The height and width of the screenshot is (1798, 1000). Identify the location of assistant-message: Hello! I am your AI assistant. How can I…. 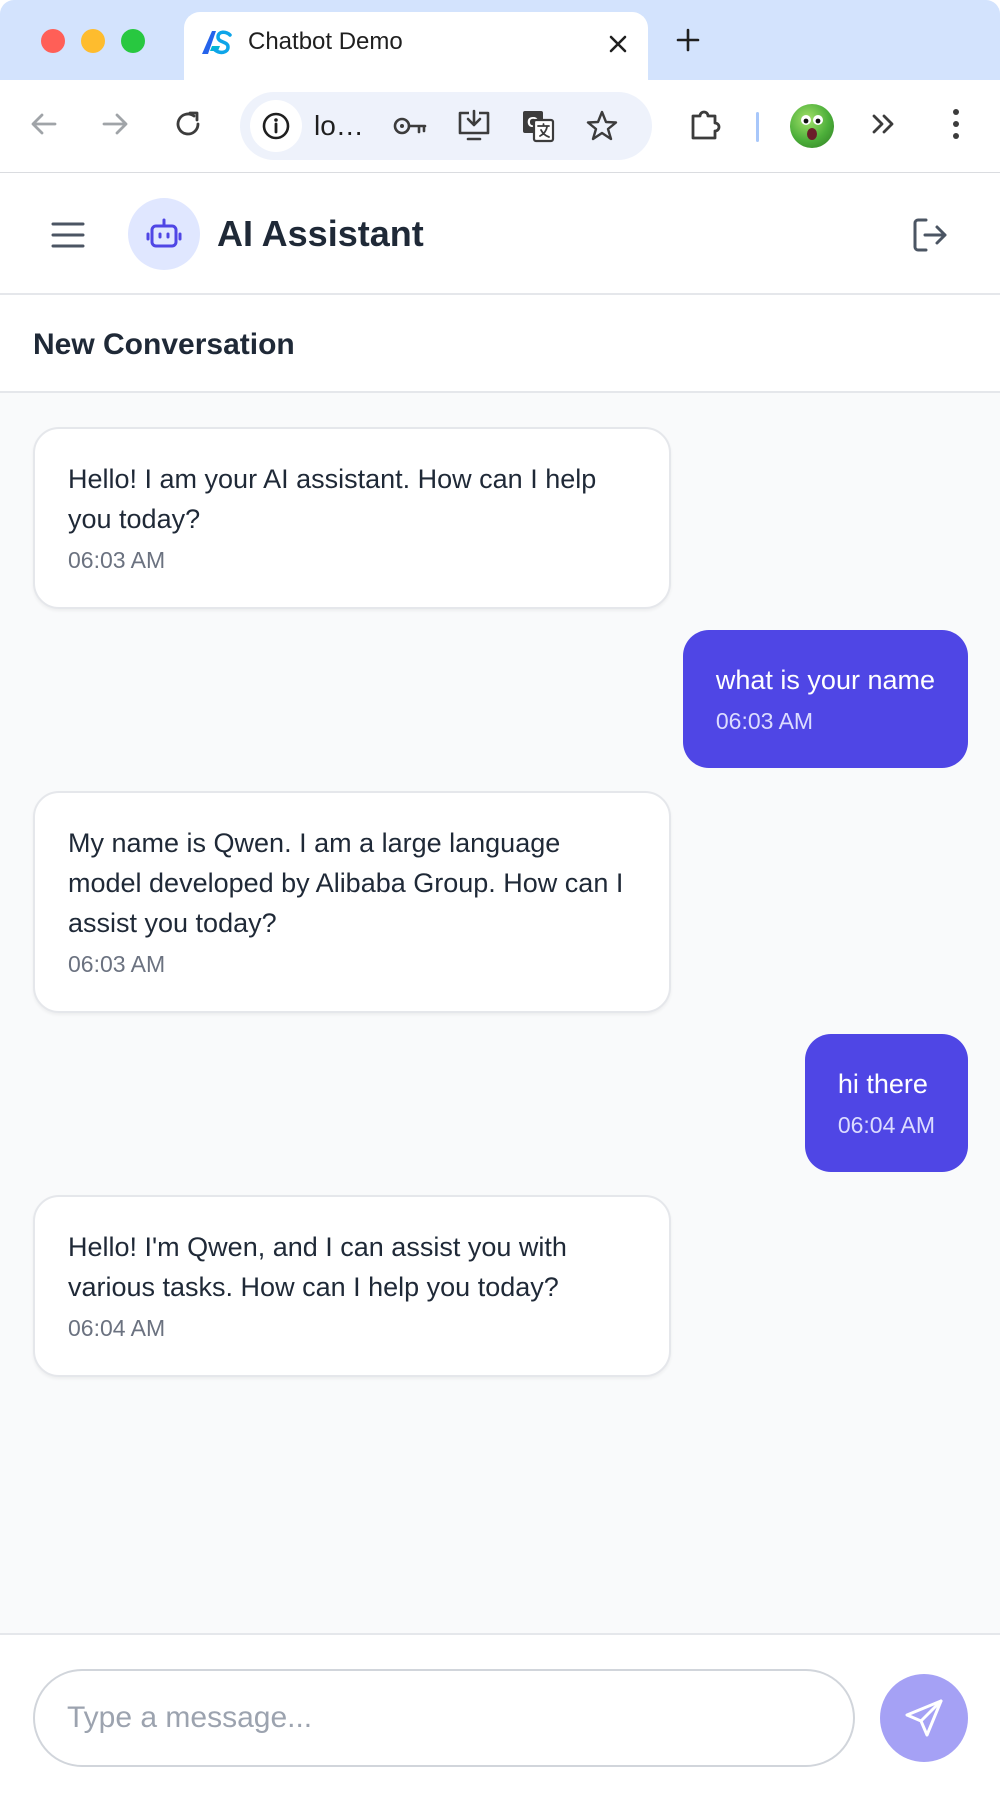
(352, 518).